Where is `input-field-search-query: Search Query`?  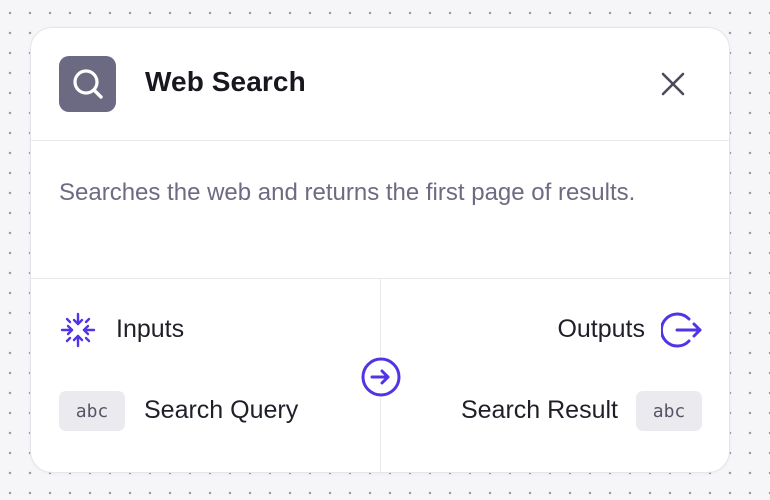
input-field-search-query: Search Query is located at coordinates (221, 410).